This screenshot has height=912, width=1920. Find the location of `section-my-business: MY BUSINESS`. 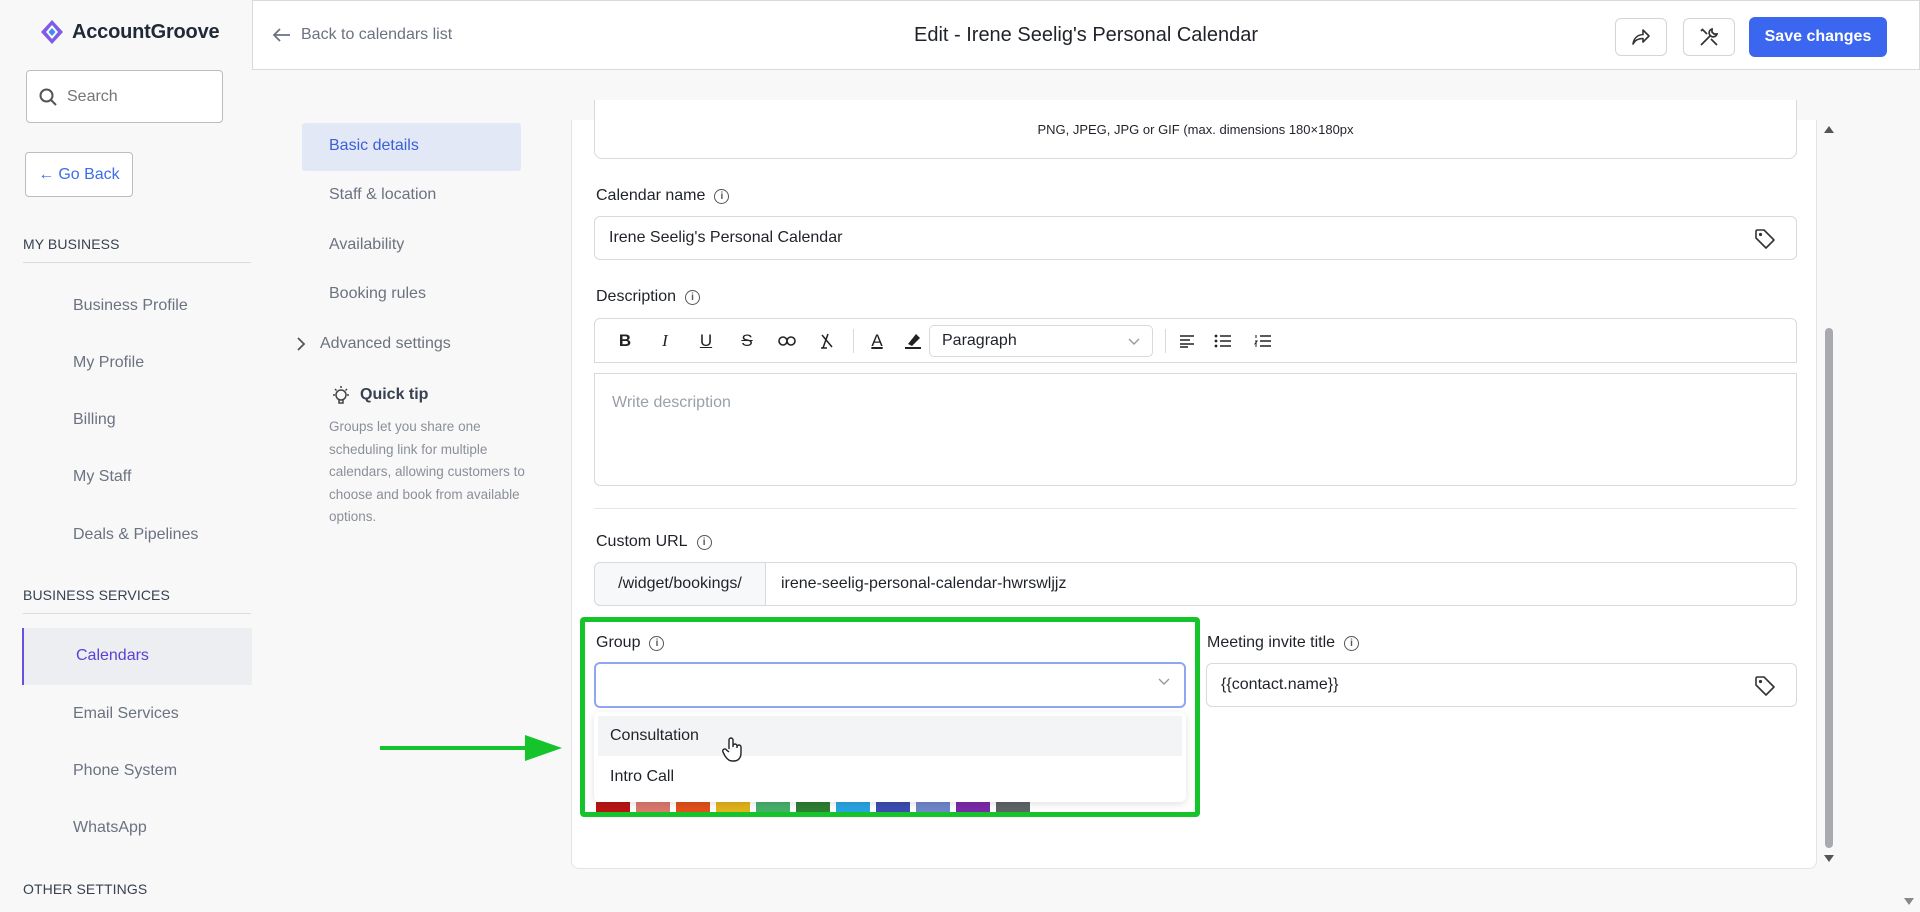

section-my-business: MY BUSINESS is located at coordinates (137, 249).